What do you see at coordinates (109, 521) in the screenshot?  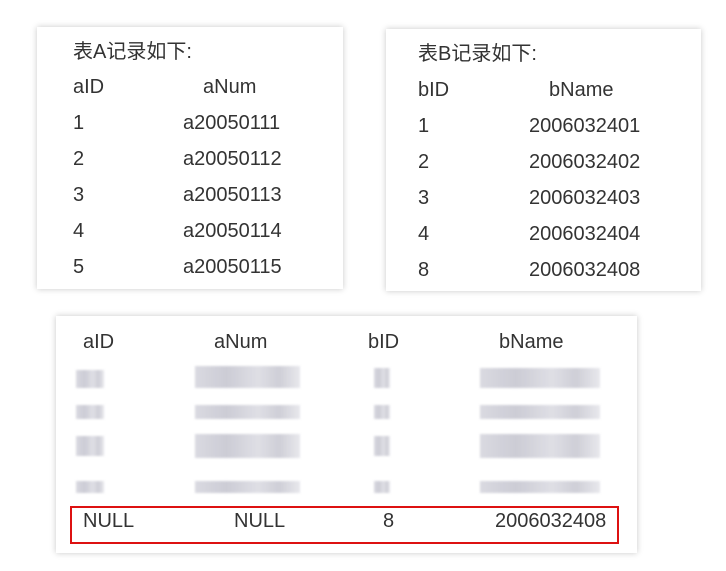 I see `result-cell-aid: NULL` at bounding box center [109, 521].